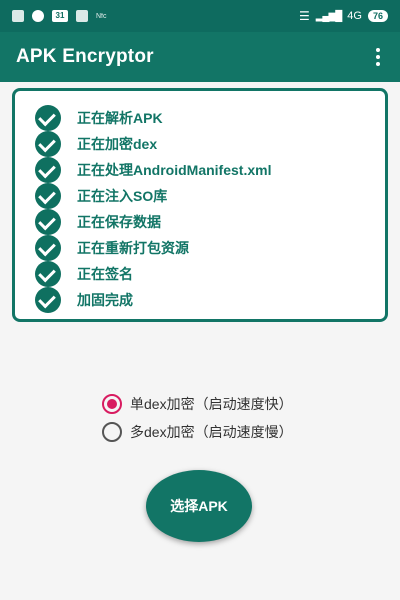 Image resolution: width=400 pixels, height=600 pixels. I want to click on more-options-icon, so click(378, 57).